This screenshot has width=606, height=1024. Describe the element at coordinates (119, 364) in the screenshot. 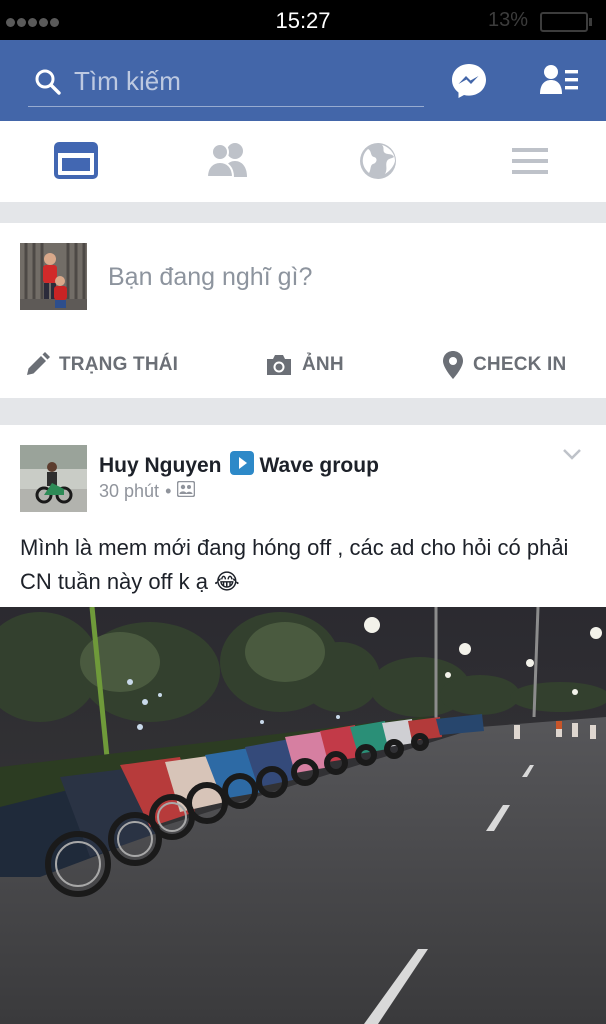

I see `status-button-label: TRẠNG THÁI` at that location.